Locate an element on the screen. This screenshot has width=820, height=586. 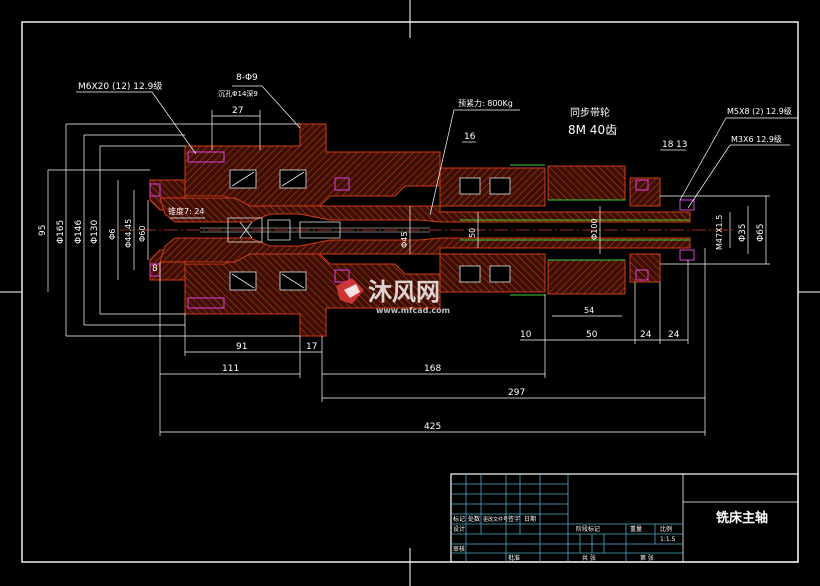
dim-18: 18 is located at coordinates (668, 145).